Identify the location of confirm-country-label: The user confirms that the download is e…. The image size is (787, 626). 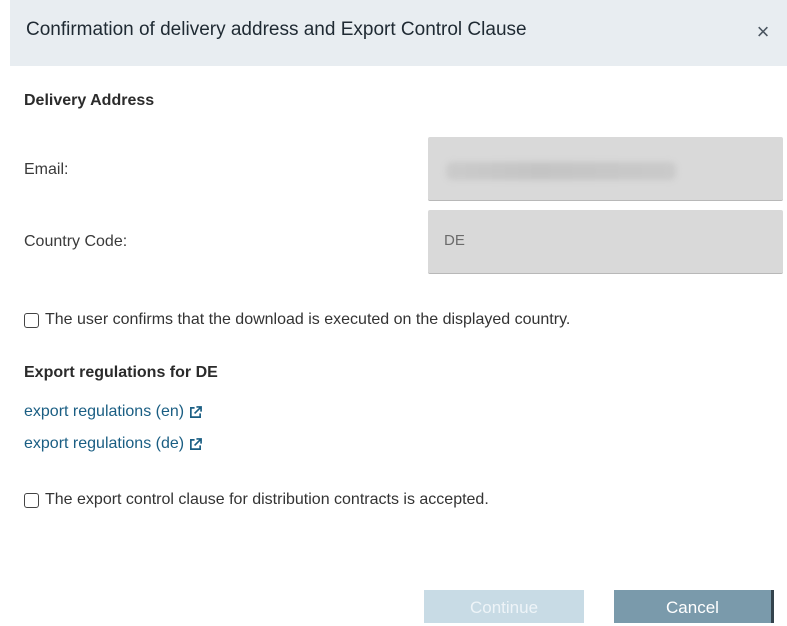
(307, 320).